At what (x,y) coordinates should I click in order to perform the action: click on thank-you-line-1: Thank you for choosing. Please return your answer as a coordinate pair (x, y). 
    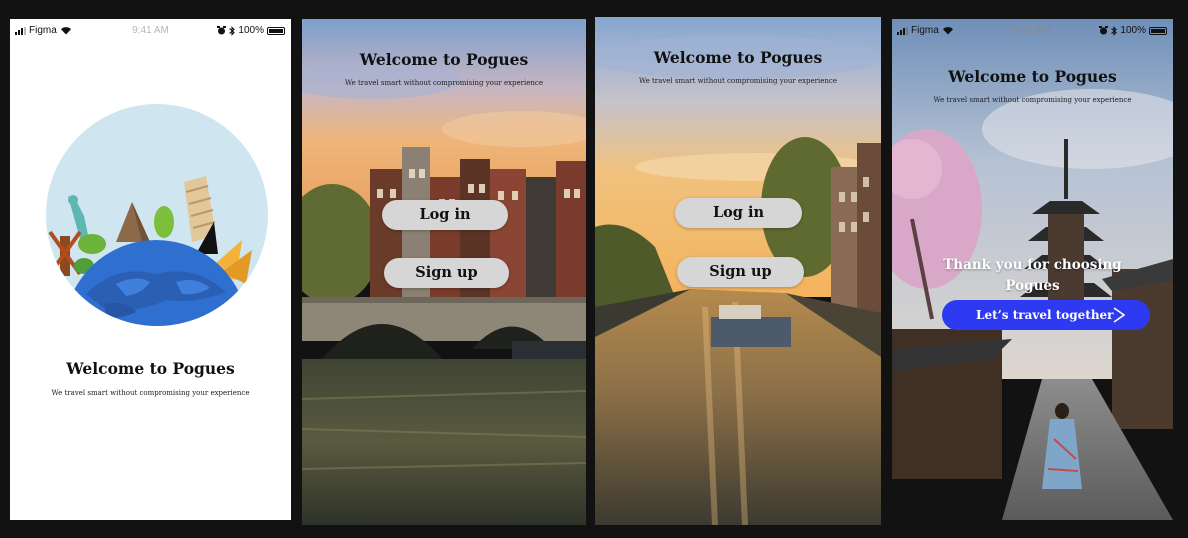
    Looking at the image, I should click on (1032, 265).